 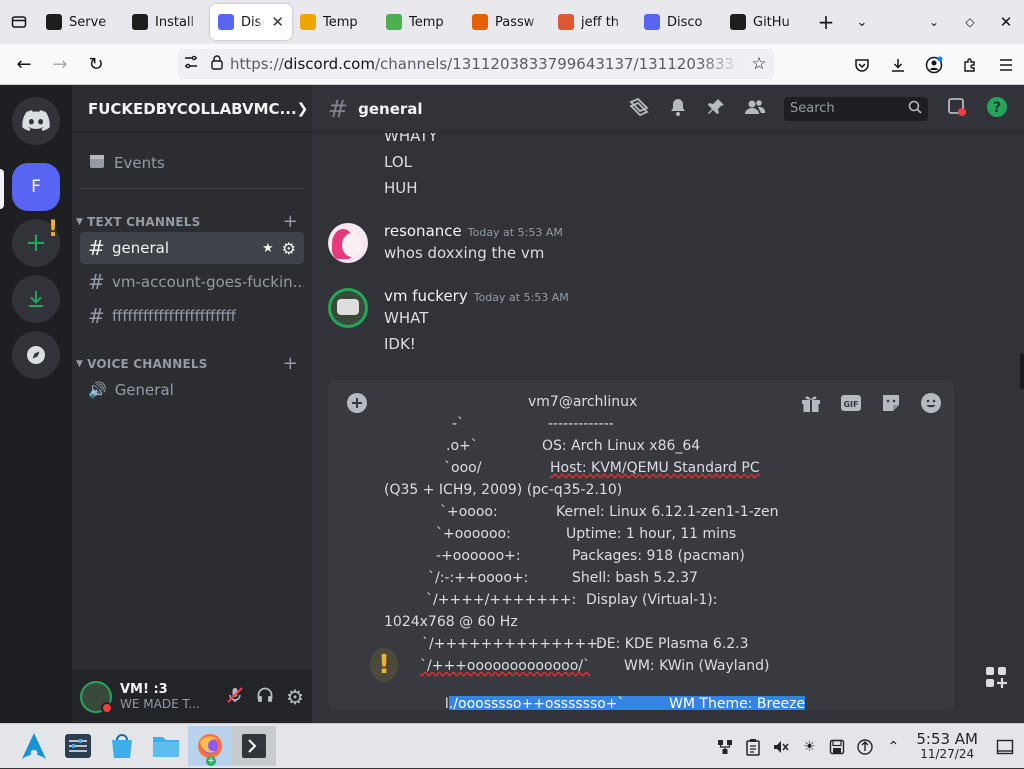 What do you see at coordinates (678, 109) in the screenshot?
I see `notification-bell-icon` at bounding box center [678, 109].